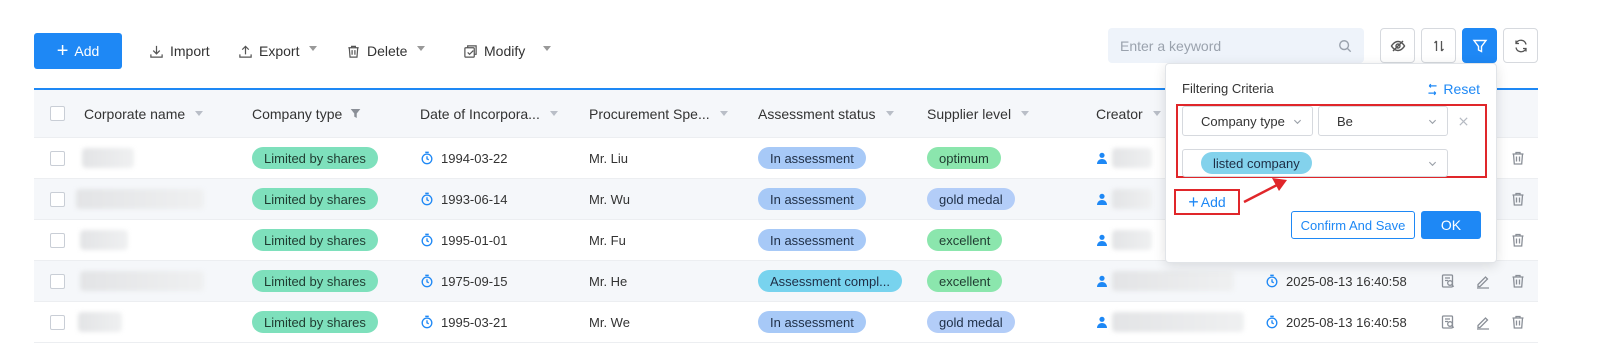  What do you see at coordinates (609, 199) in the screenshot?
I see `specialist-text: Mr. Wu` at bounding box center [609, 199].